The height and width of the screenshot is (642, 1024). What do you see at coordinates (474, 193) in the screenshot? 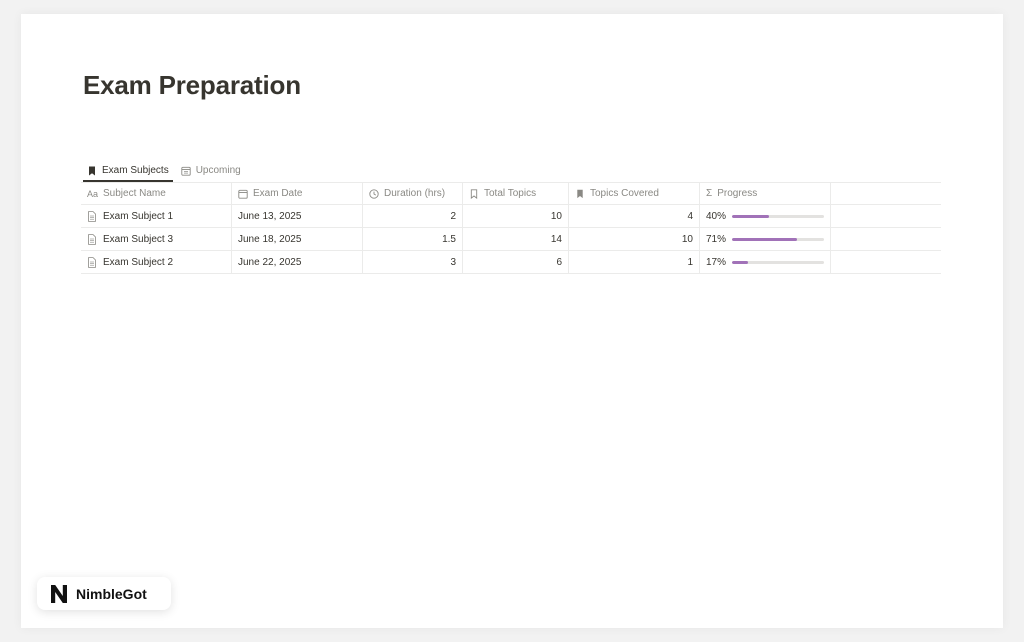
I see `bookmark-outline-icon` at bounding box center [474, 193].